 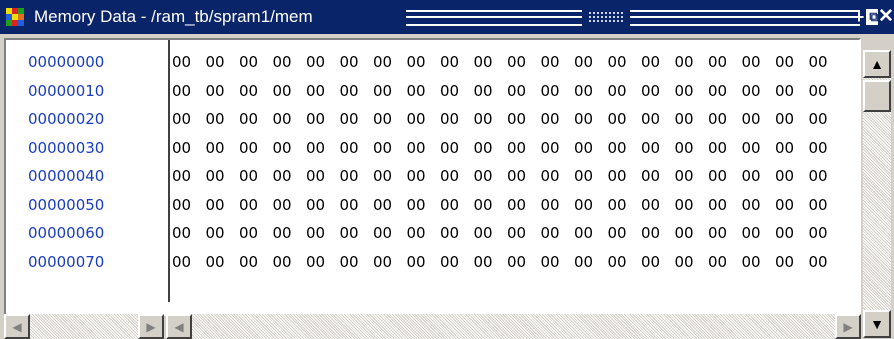 What do you see at coordinates (848, 326) in the screenshot?
I see `data-scroll-right-button: ▶` at bounding box center [848, 326].